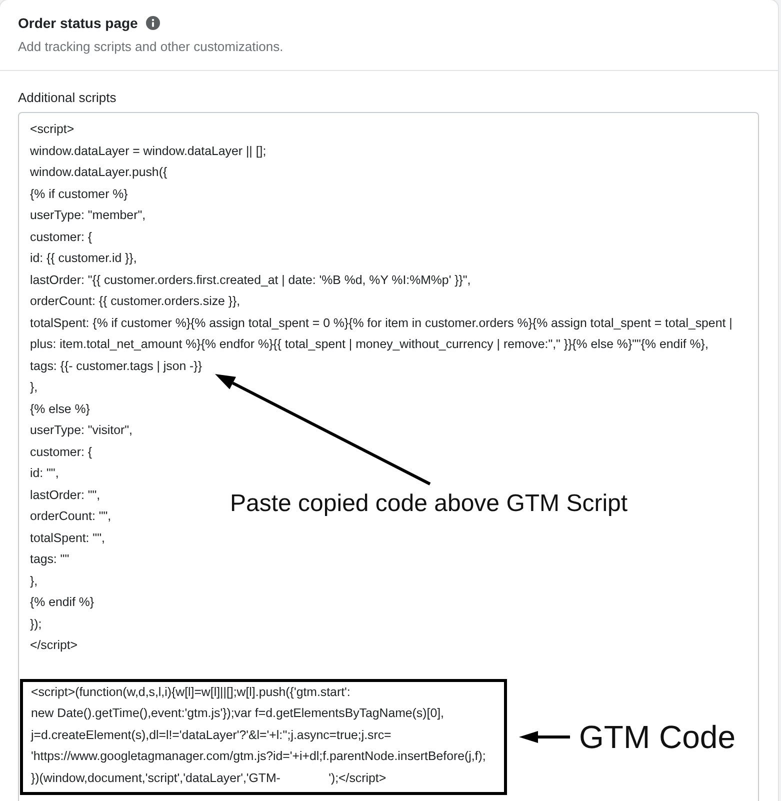  I want to click on code-line: id: {{ customer.id }},, so click(83, 258).